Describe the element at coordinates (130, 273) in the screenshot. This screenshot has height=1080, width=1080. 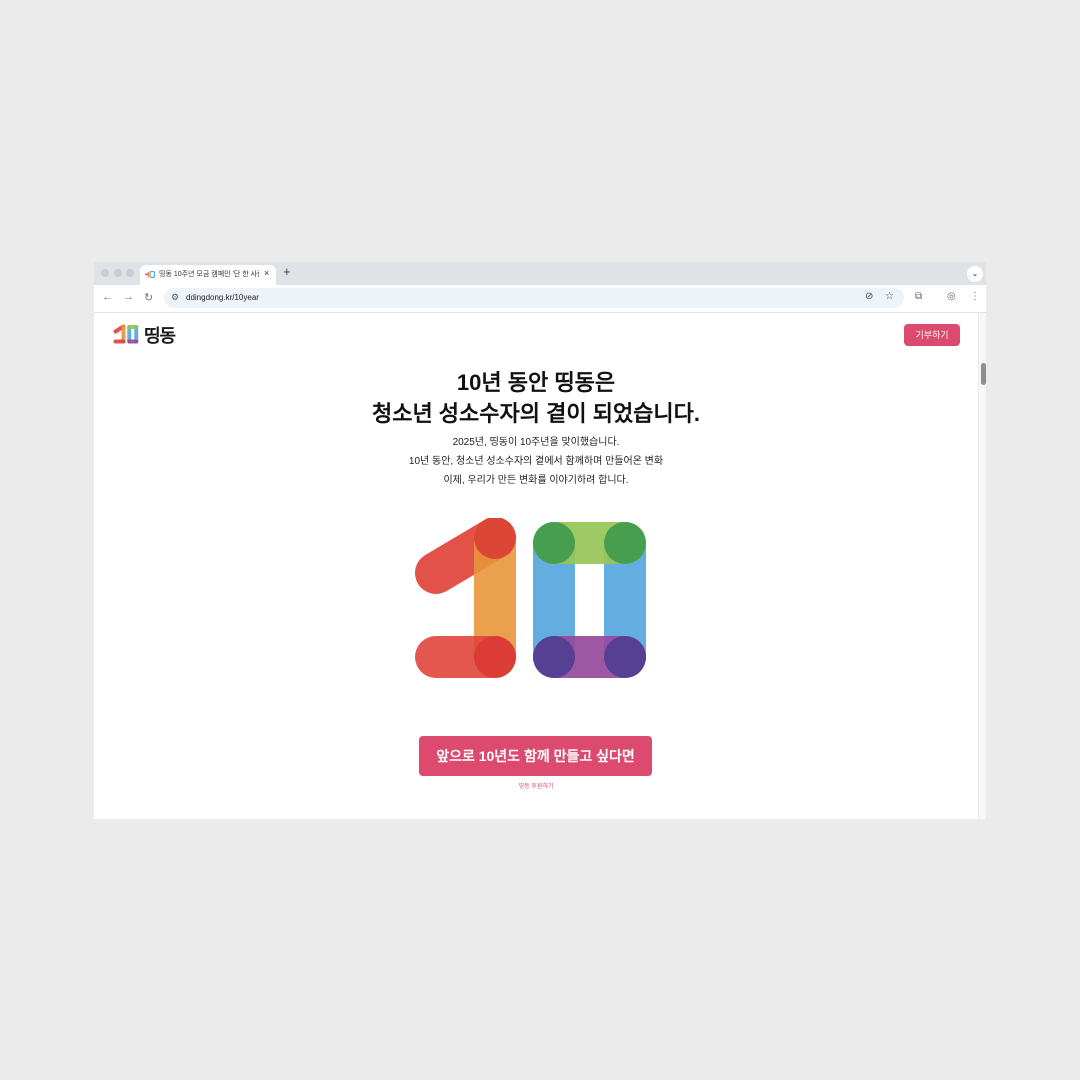
I see `maximize-window-dot` at that location.